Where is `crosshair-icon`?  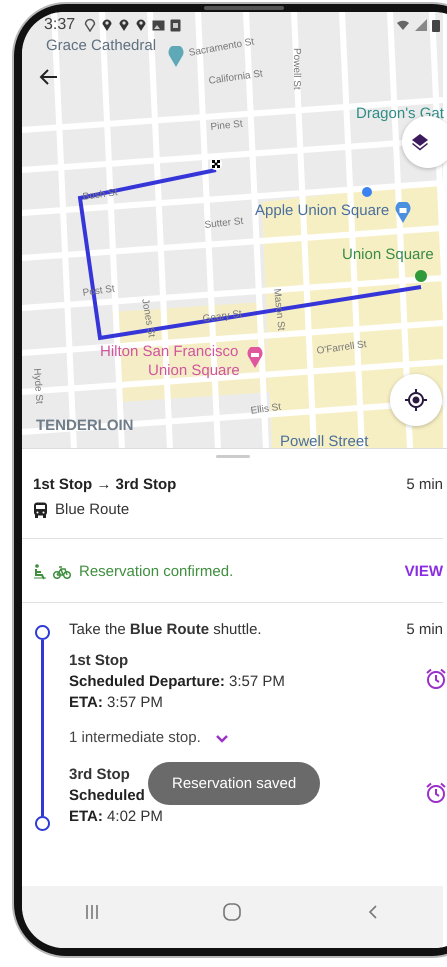
crosshair-icon is located at coordinates (416, 400).